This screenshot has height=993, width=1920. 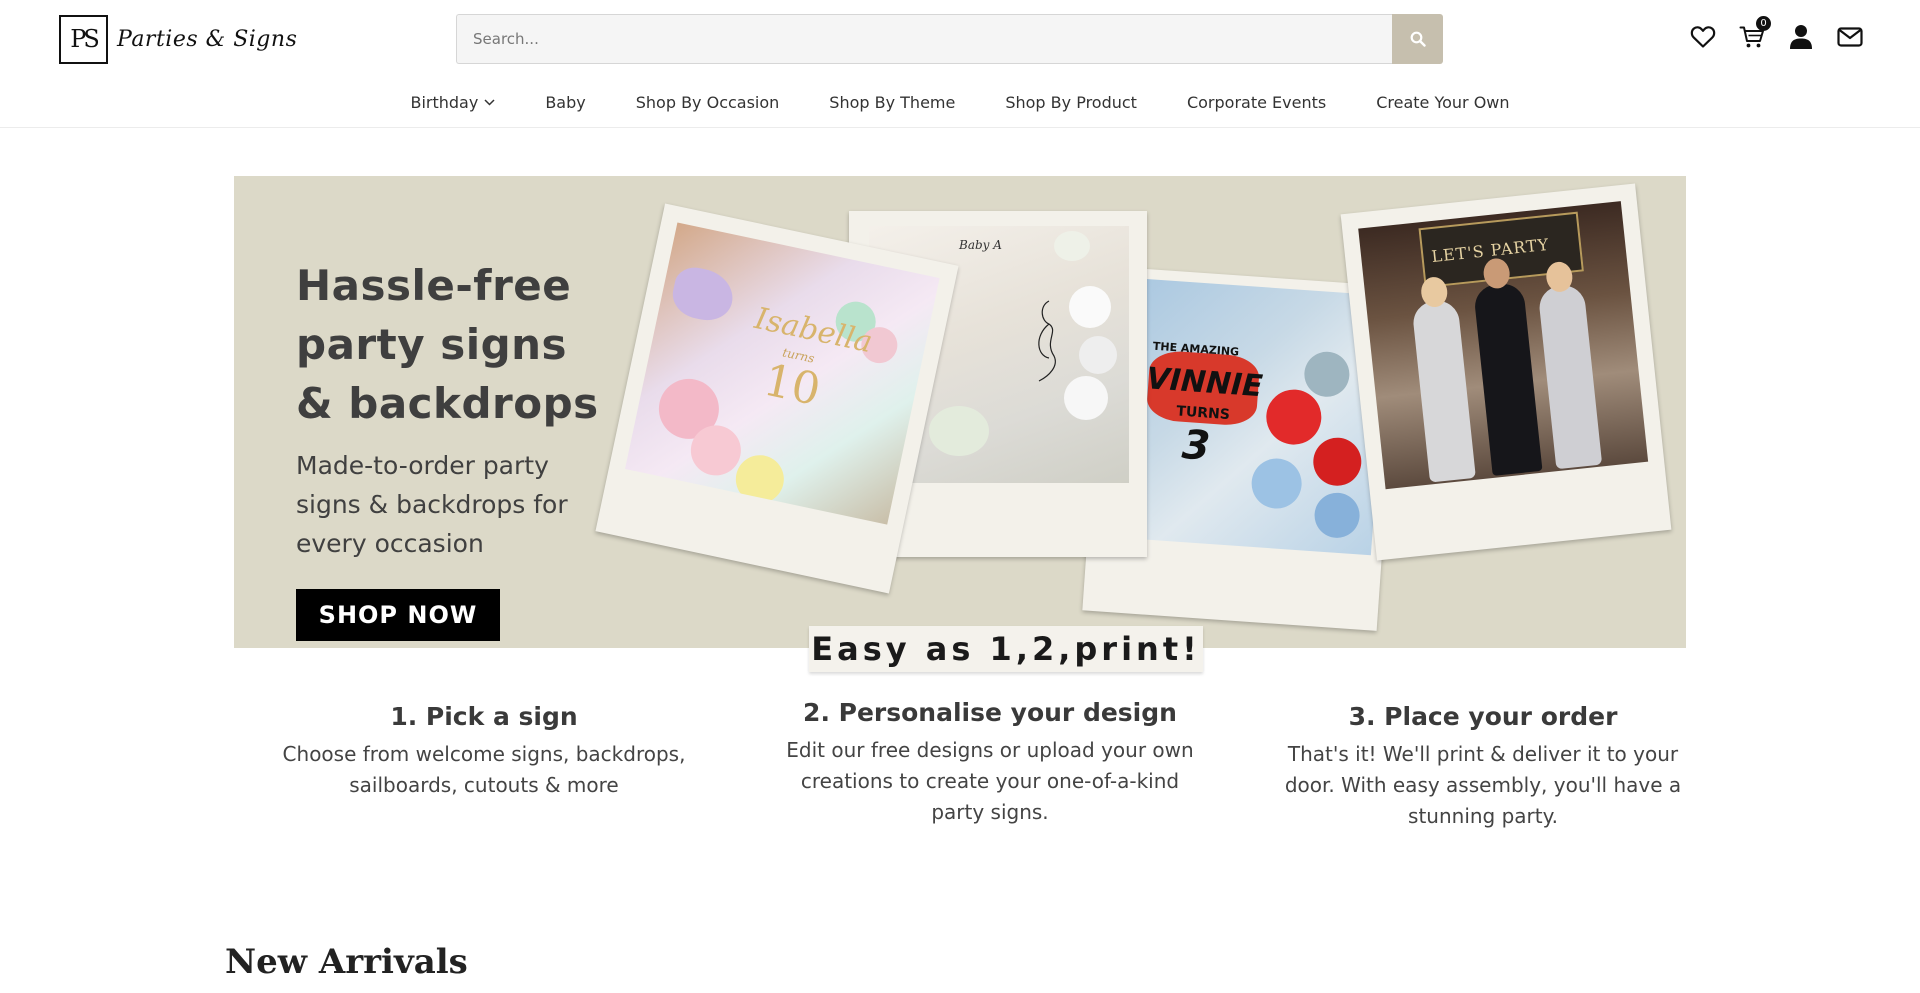 I want to click on account-button, so click(x=1801, y=37).